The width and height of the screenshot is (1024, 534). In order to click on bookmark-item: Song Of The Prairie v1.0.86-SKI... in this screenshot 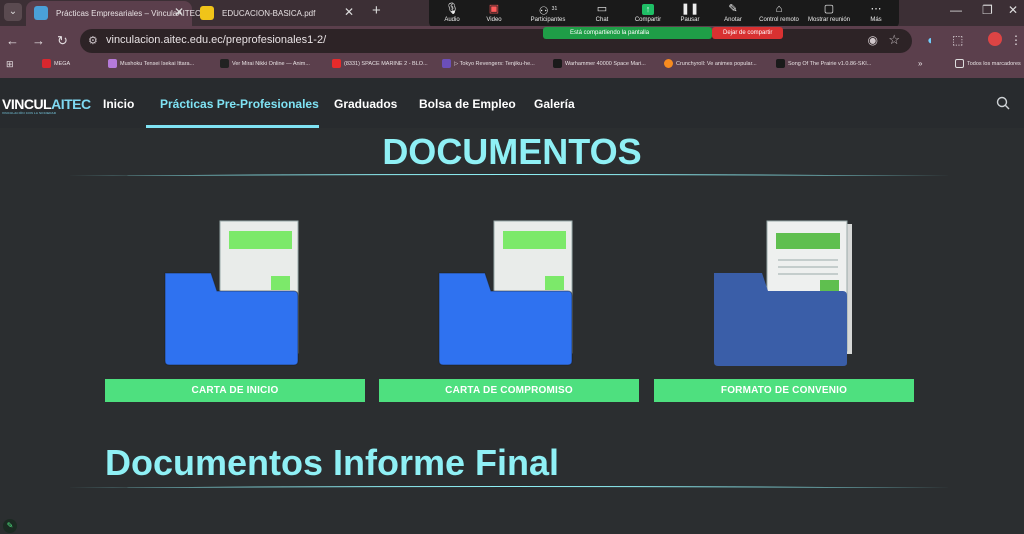, I will do `click(823, 63)`.